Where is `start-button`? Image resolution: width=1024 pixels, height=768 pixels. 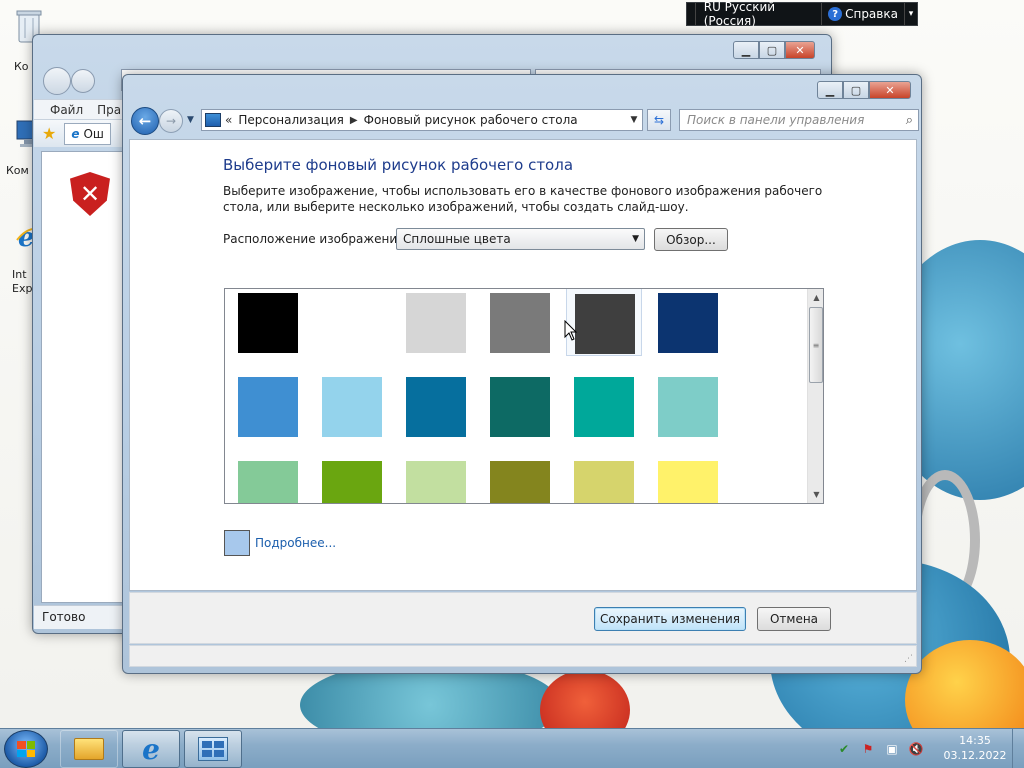 start-button is located at coordinates (26, 749).